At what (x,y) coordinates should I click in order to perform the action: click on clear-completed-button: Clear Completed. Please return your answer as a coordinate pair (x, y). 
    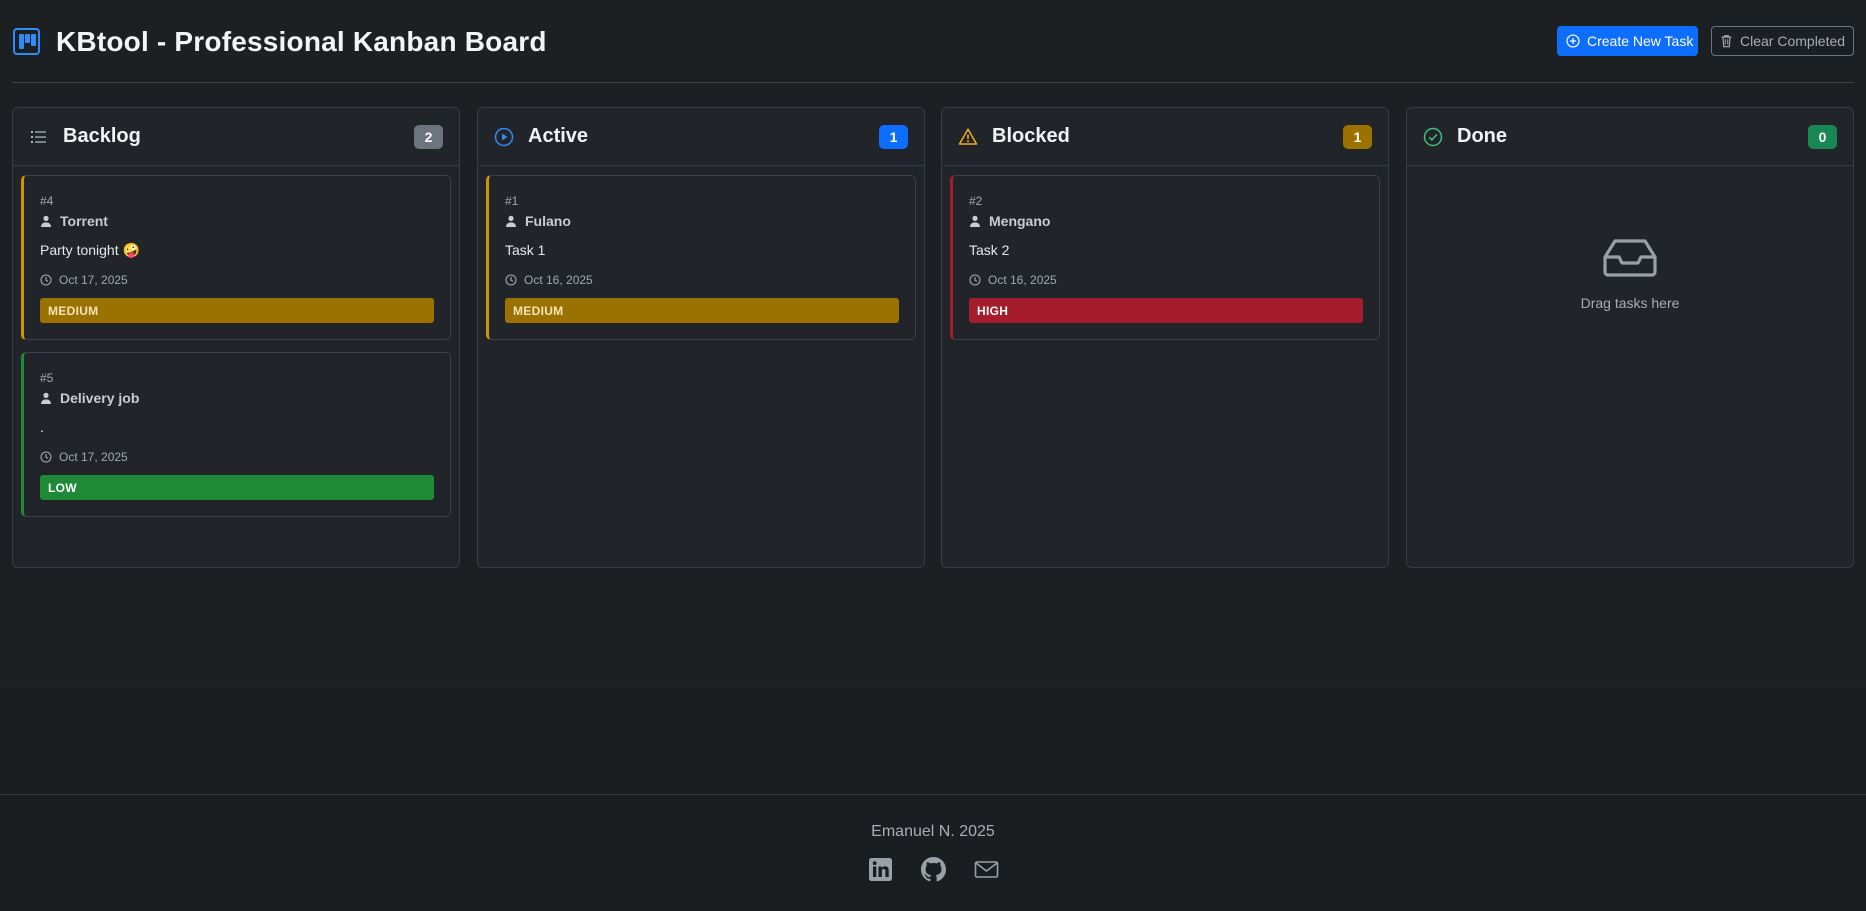
    Looking at the image, I should click on (1782, 41).